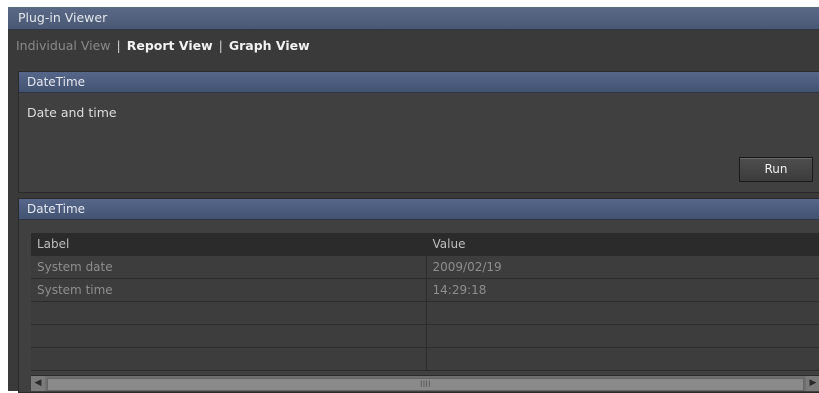  Describe the element at coordinates (622, 244) in the screenshot. I see `column-header-value: Value` at that location.